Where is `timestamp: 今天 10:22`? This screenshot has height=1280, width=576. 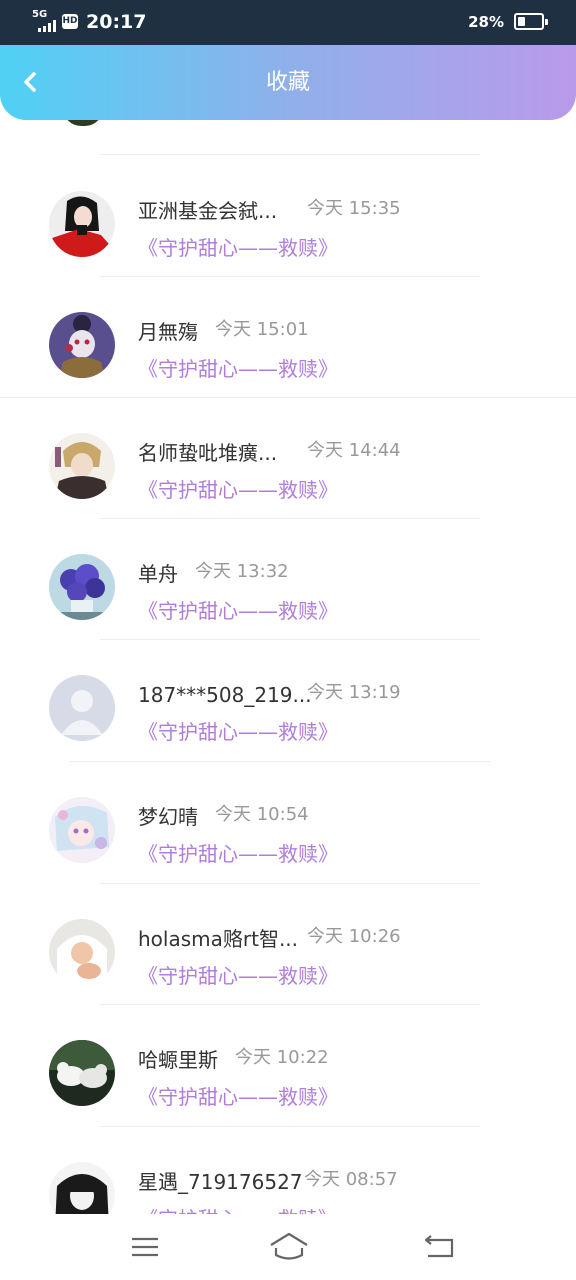 timestamp: 今天 10:22 is located at coordinates (282, 1057).